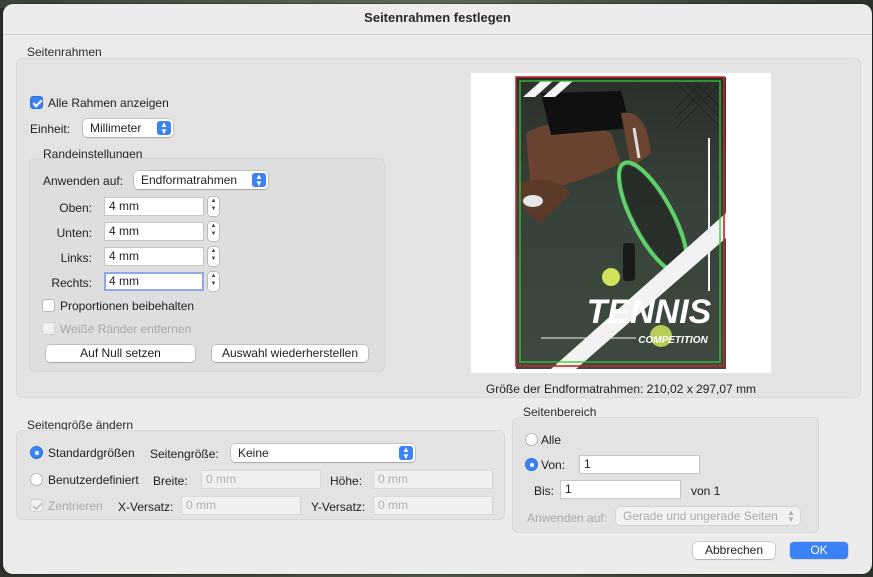 The height and width of the screenshot is (577, 873). What do you see at coordinates (551, 440) in the screenshot?
I see `all-pages-label: Alle` at bounding box center [551, 440].